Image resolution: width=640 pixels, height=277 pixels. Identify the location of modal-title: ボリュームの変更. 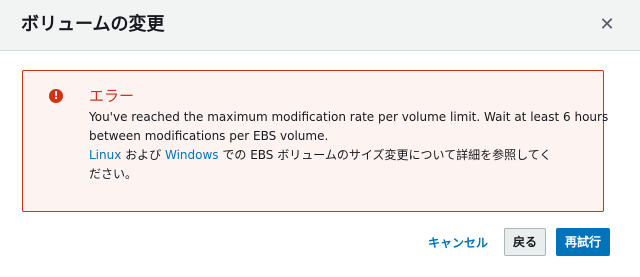
(93, 24).